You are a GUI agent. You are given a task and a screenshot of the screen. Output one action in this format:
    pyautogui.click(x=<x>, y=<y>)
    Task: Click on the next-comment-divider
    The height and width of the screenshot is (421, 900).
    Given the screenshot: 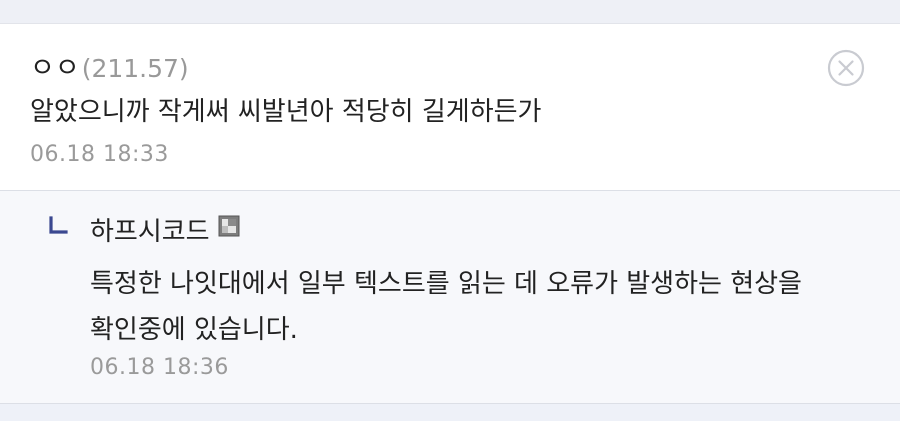 What is the action you would take?
    pyautogui.click(x=450, y=412)
    